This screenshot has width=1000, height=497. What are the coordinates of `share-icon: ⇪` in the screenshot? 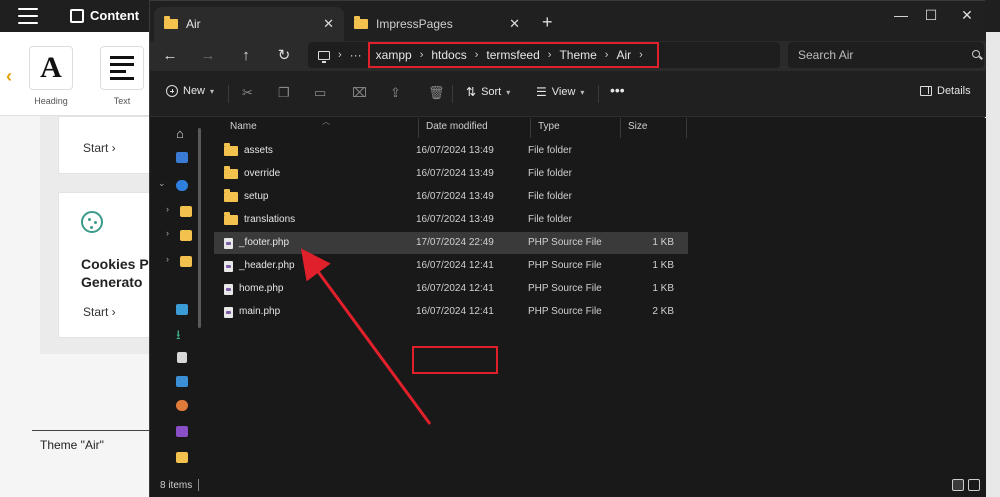 It's located at (395, 93).